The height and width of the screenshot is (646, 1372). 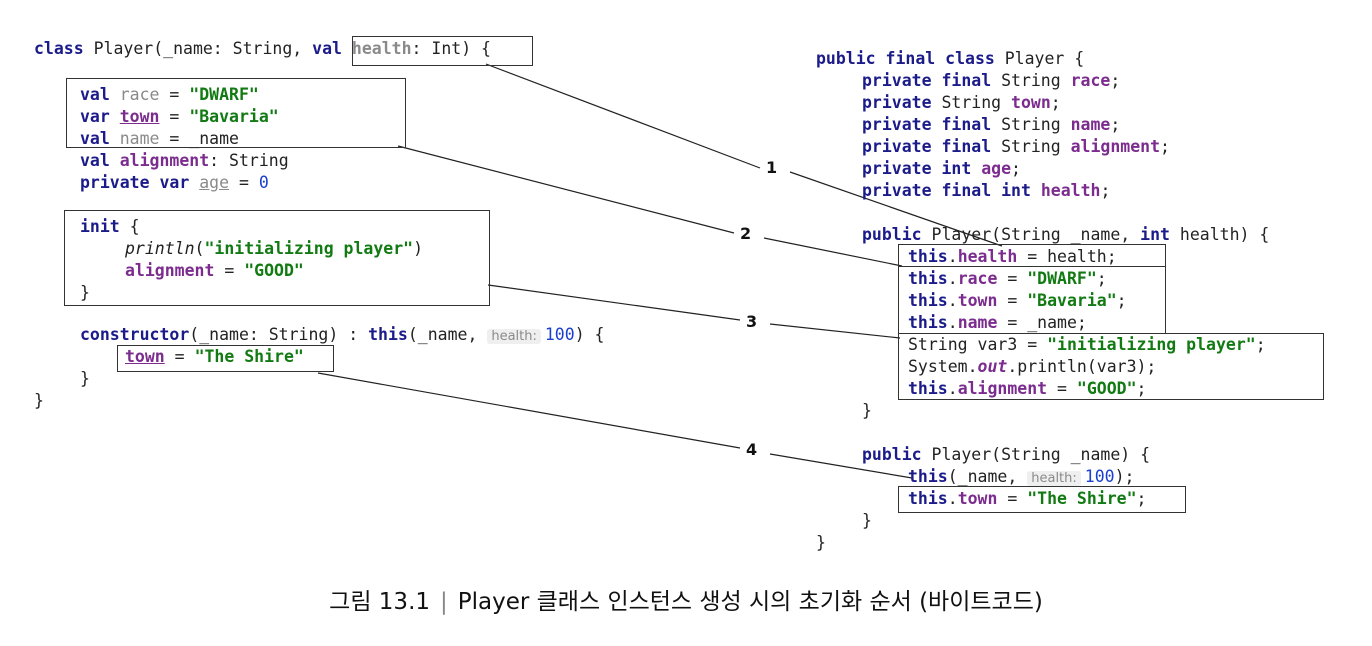 I want to click on java-line-class-decl: public final class Player {, so click(x=950, y=58).